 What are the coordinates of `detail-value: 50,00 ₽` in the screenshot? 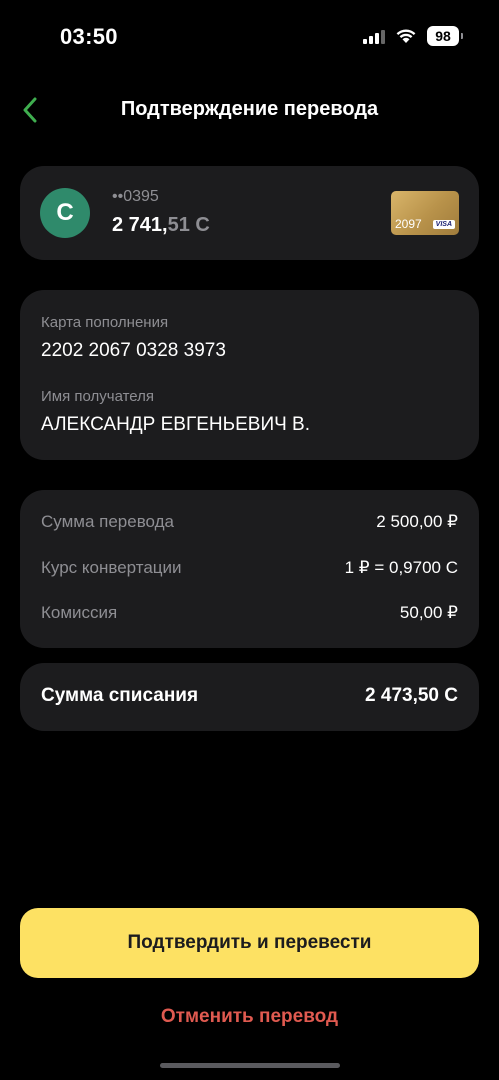 It's located at (428, 612).